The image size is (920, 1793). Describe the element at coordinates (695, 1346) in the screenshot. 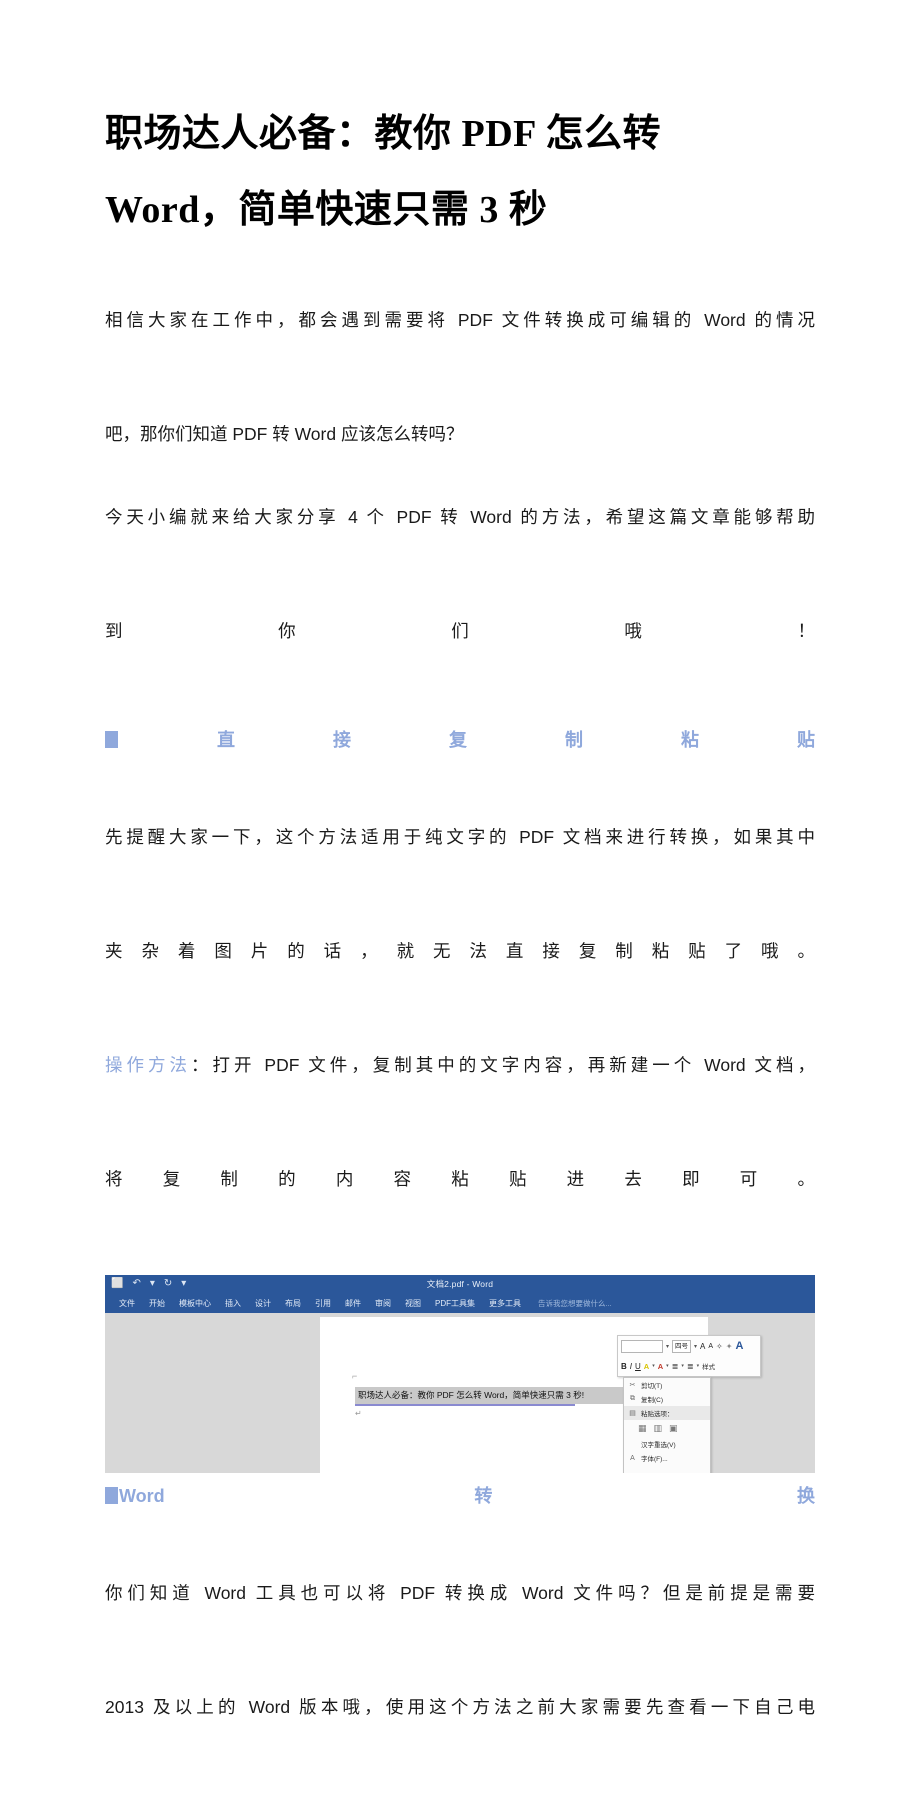

I see `font-size-dropdown-icon: ▾` at that location.